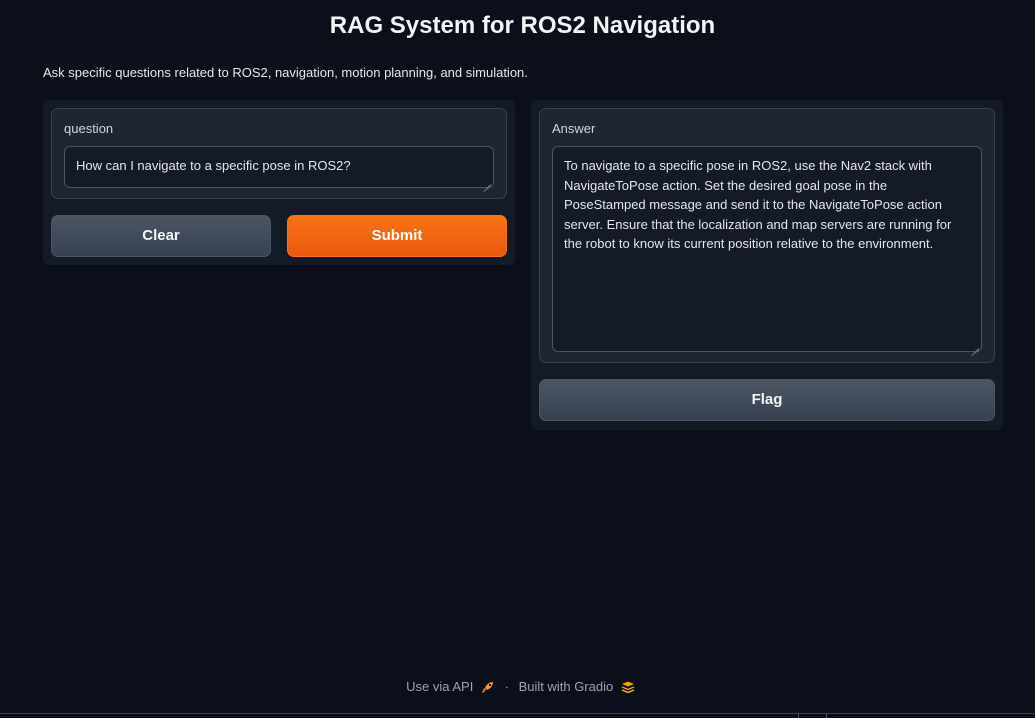 The width and height of the screenshot is (1035, 718). Describe the element at coordinates (566, 687) in the screenshot. I see `built-with-gradio-label: Built with Gradio` at that location.